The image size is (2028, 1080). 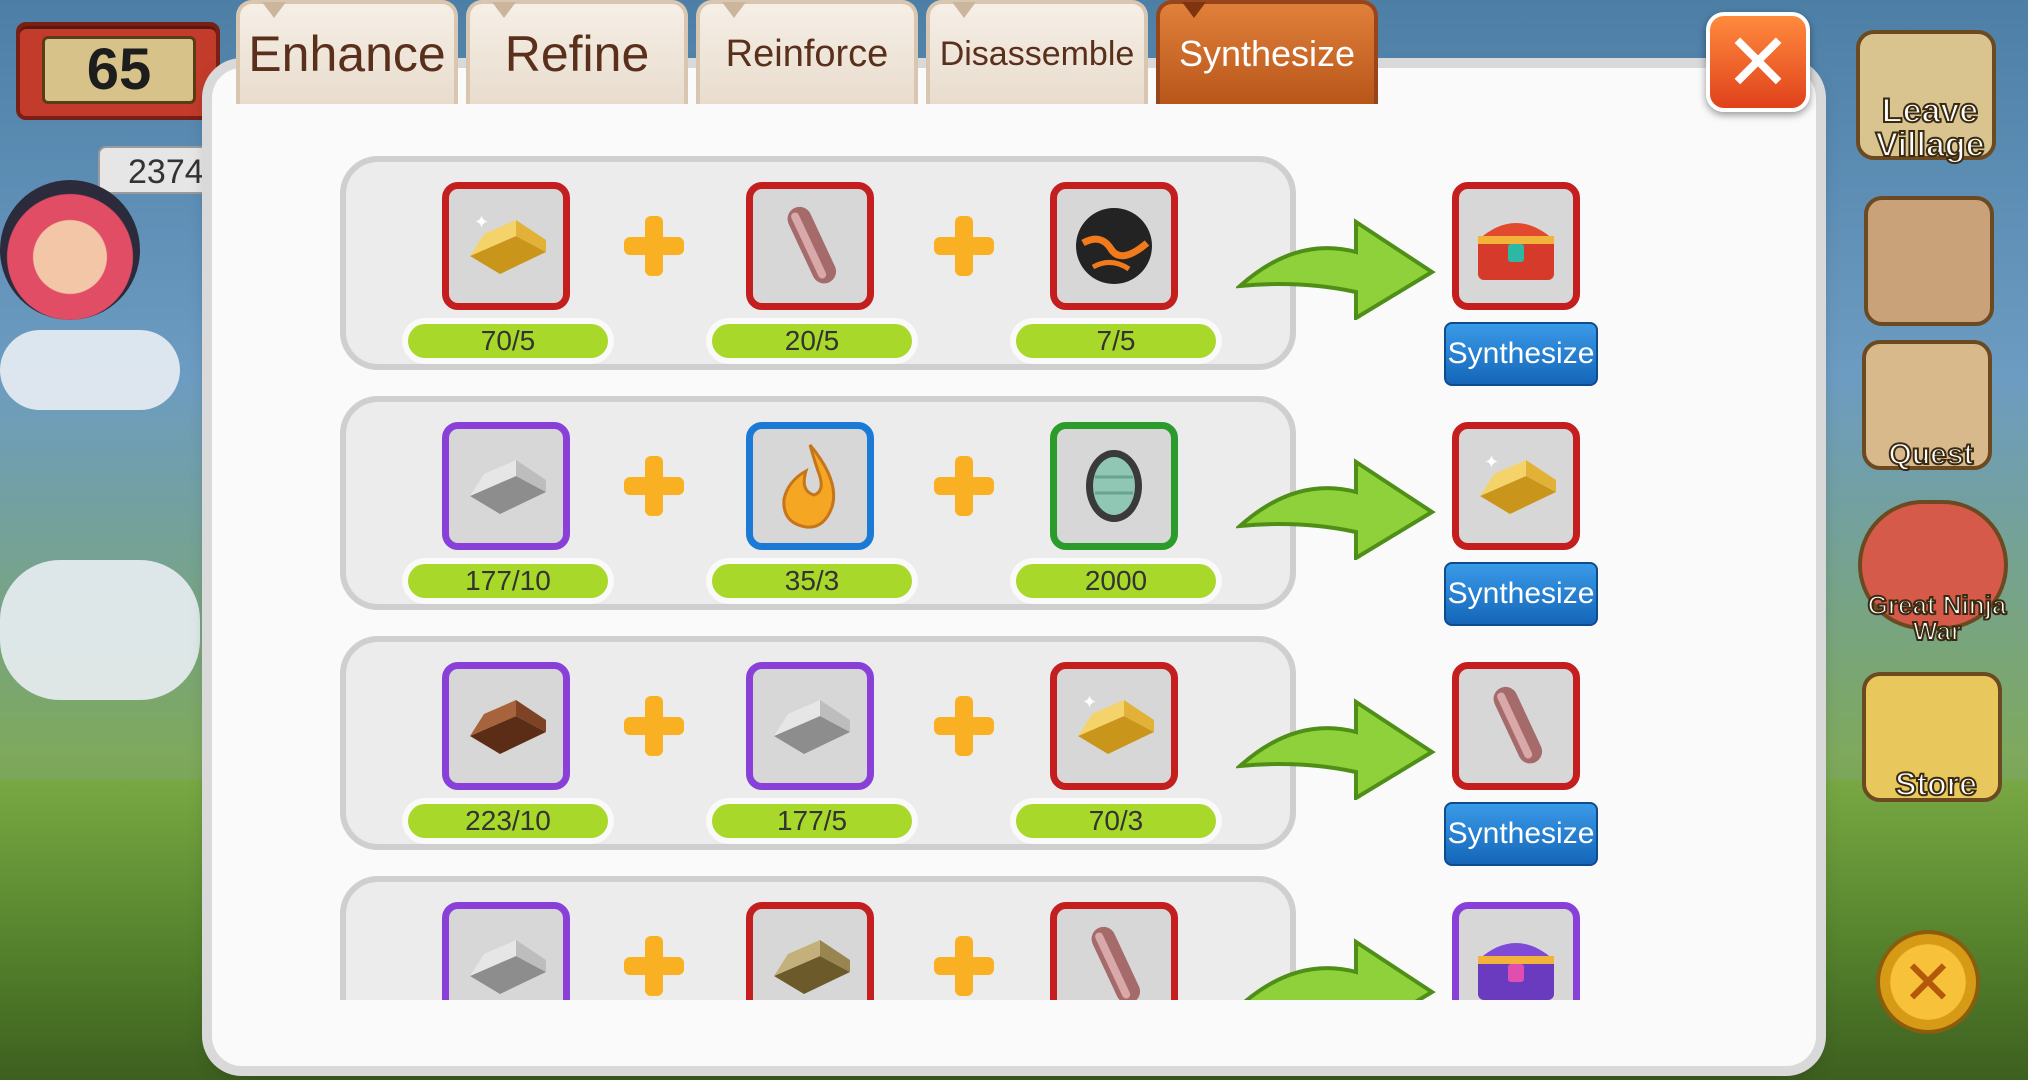 I want to click on quantity-bar: 35/3, so click(x=812, y=581).